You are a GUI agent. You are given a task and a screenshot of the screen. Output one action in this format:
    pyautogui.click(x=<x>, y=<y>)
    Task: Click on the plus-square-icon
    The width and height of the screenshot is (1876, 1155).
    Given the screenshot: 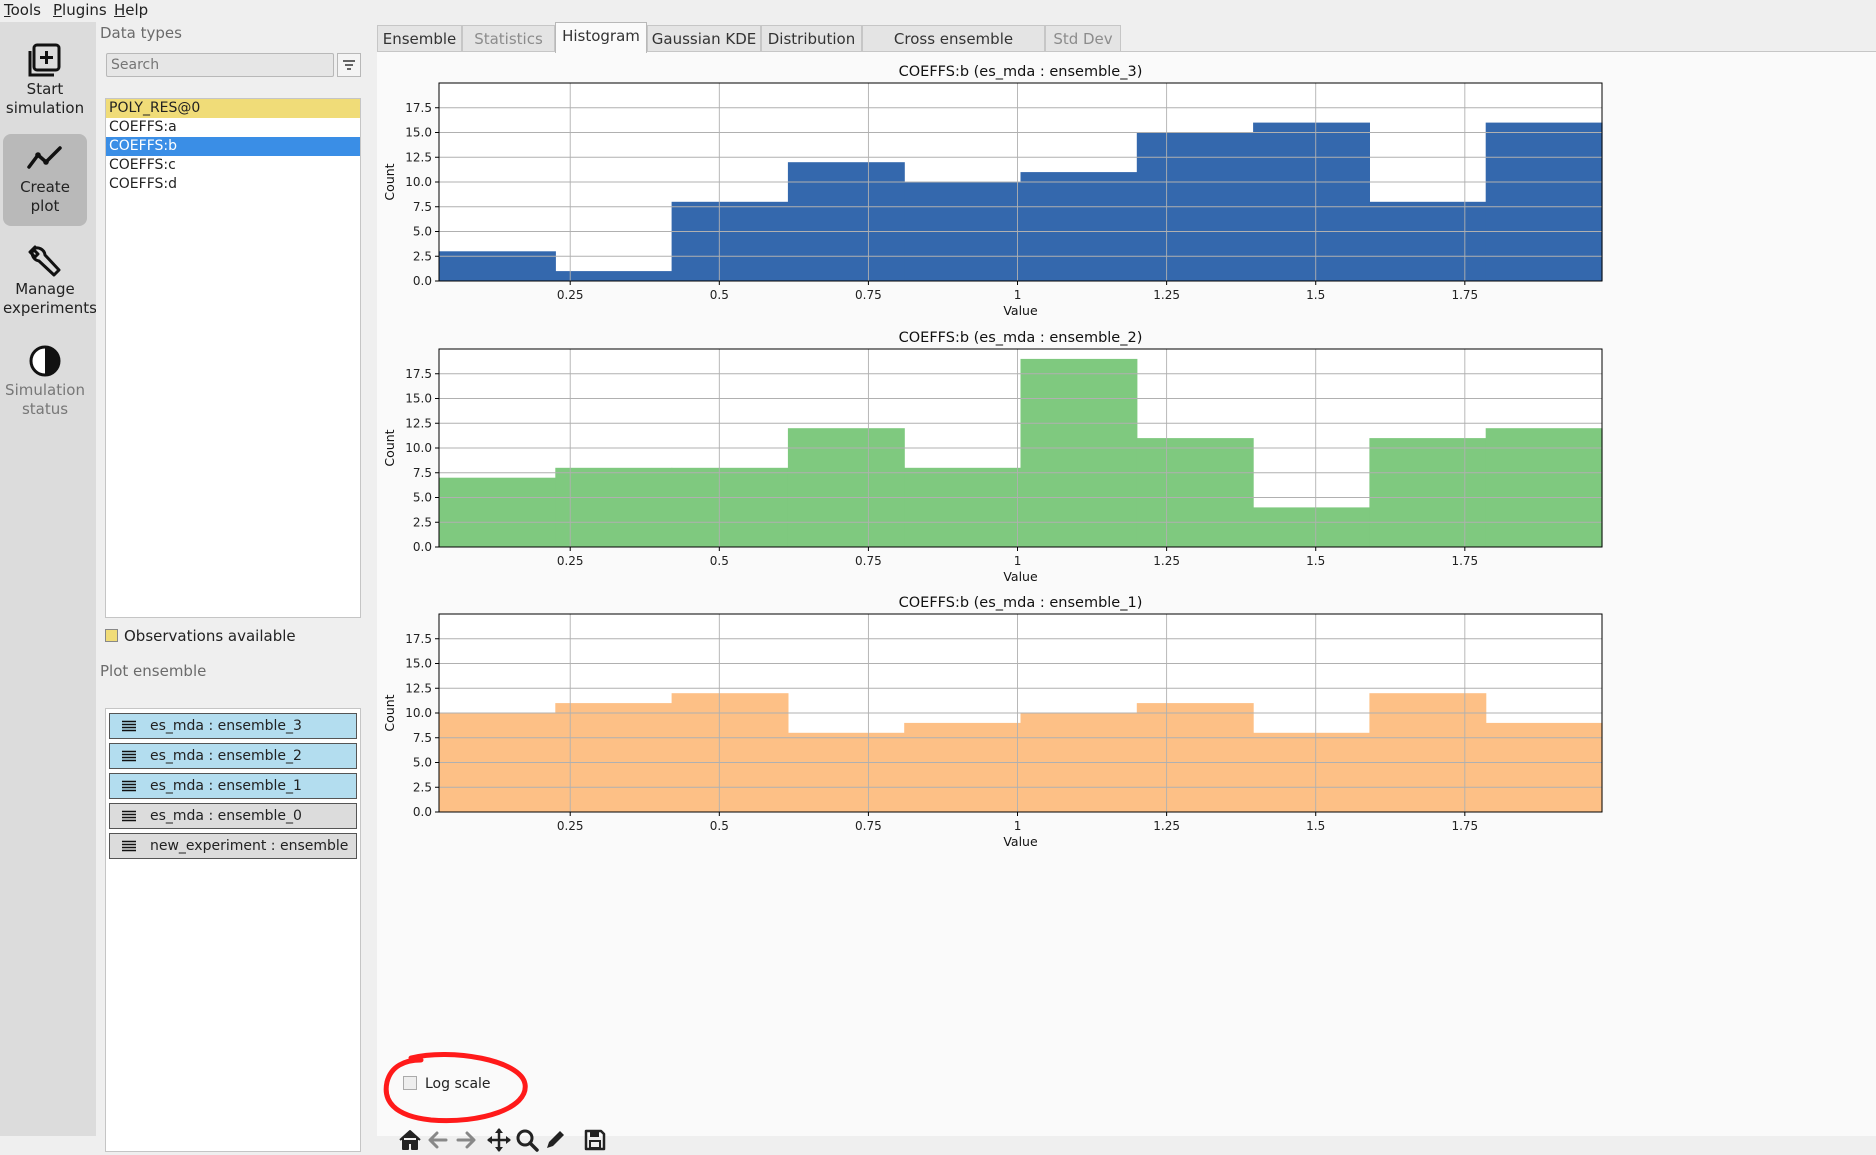 What is the action you would take?
    pyautogui.click(x=44, y=60)
    